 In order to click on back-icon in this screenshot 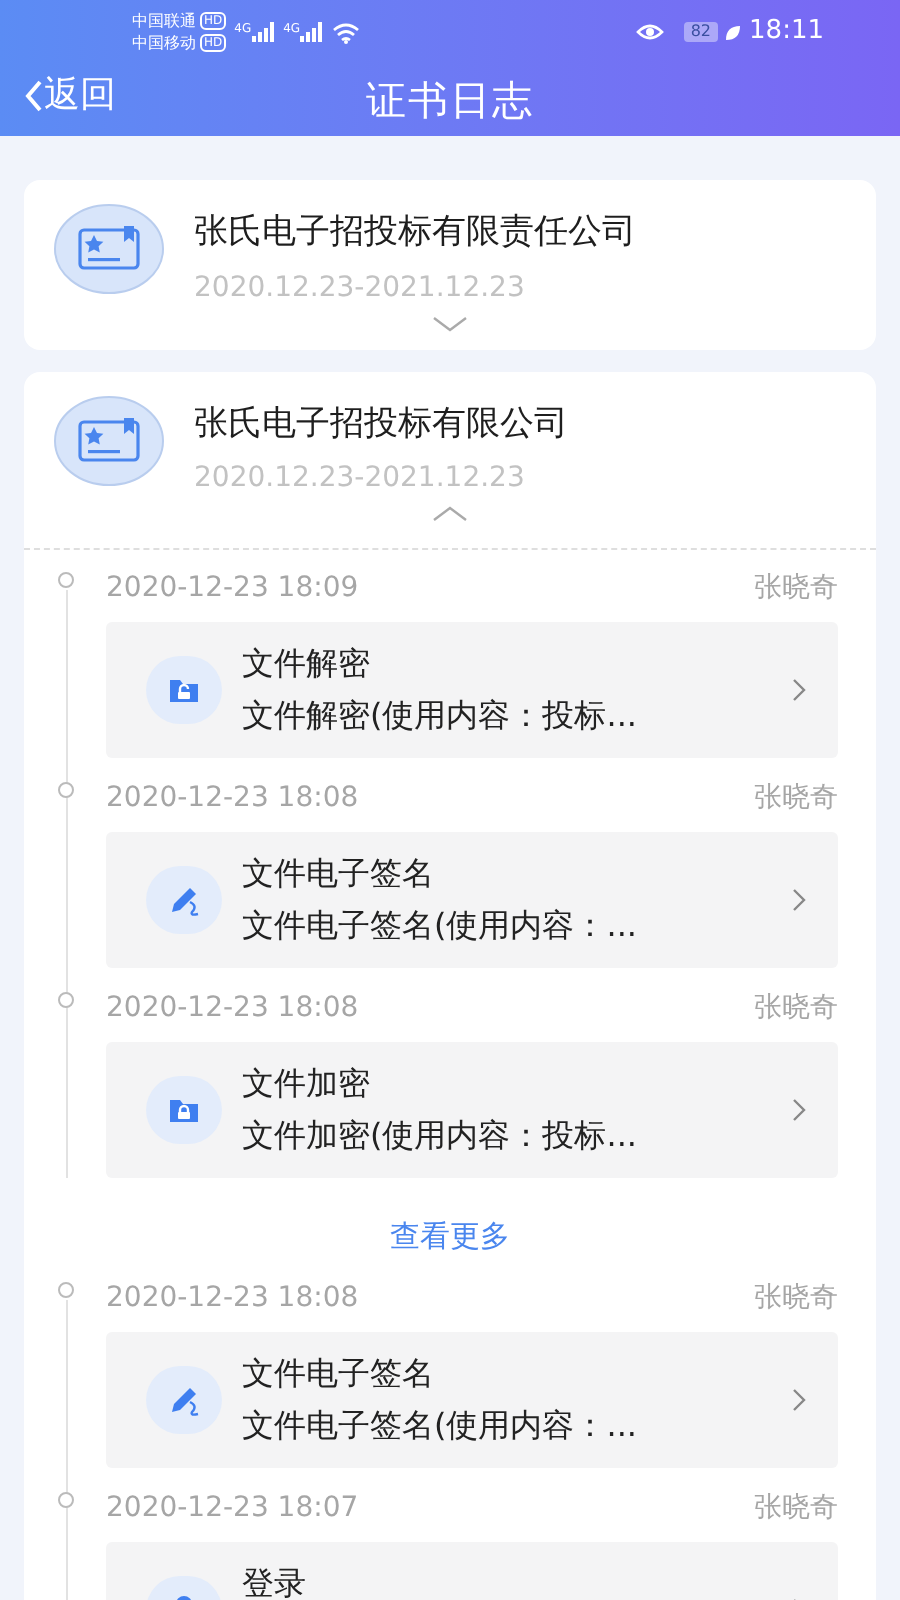, I will do `click(34, 95)`.